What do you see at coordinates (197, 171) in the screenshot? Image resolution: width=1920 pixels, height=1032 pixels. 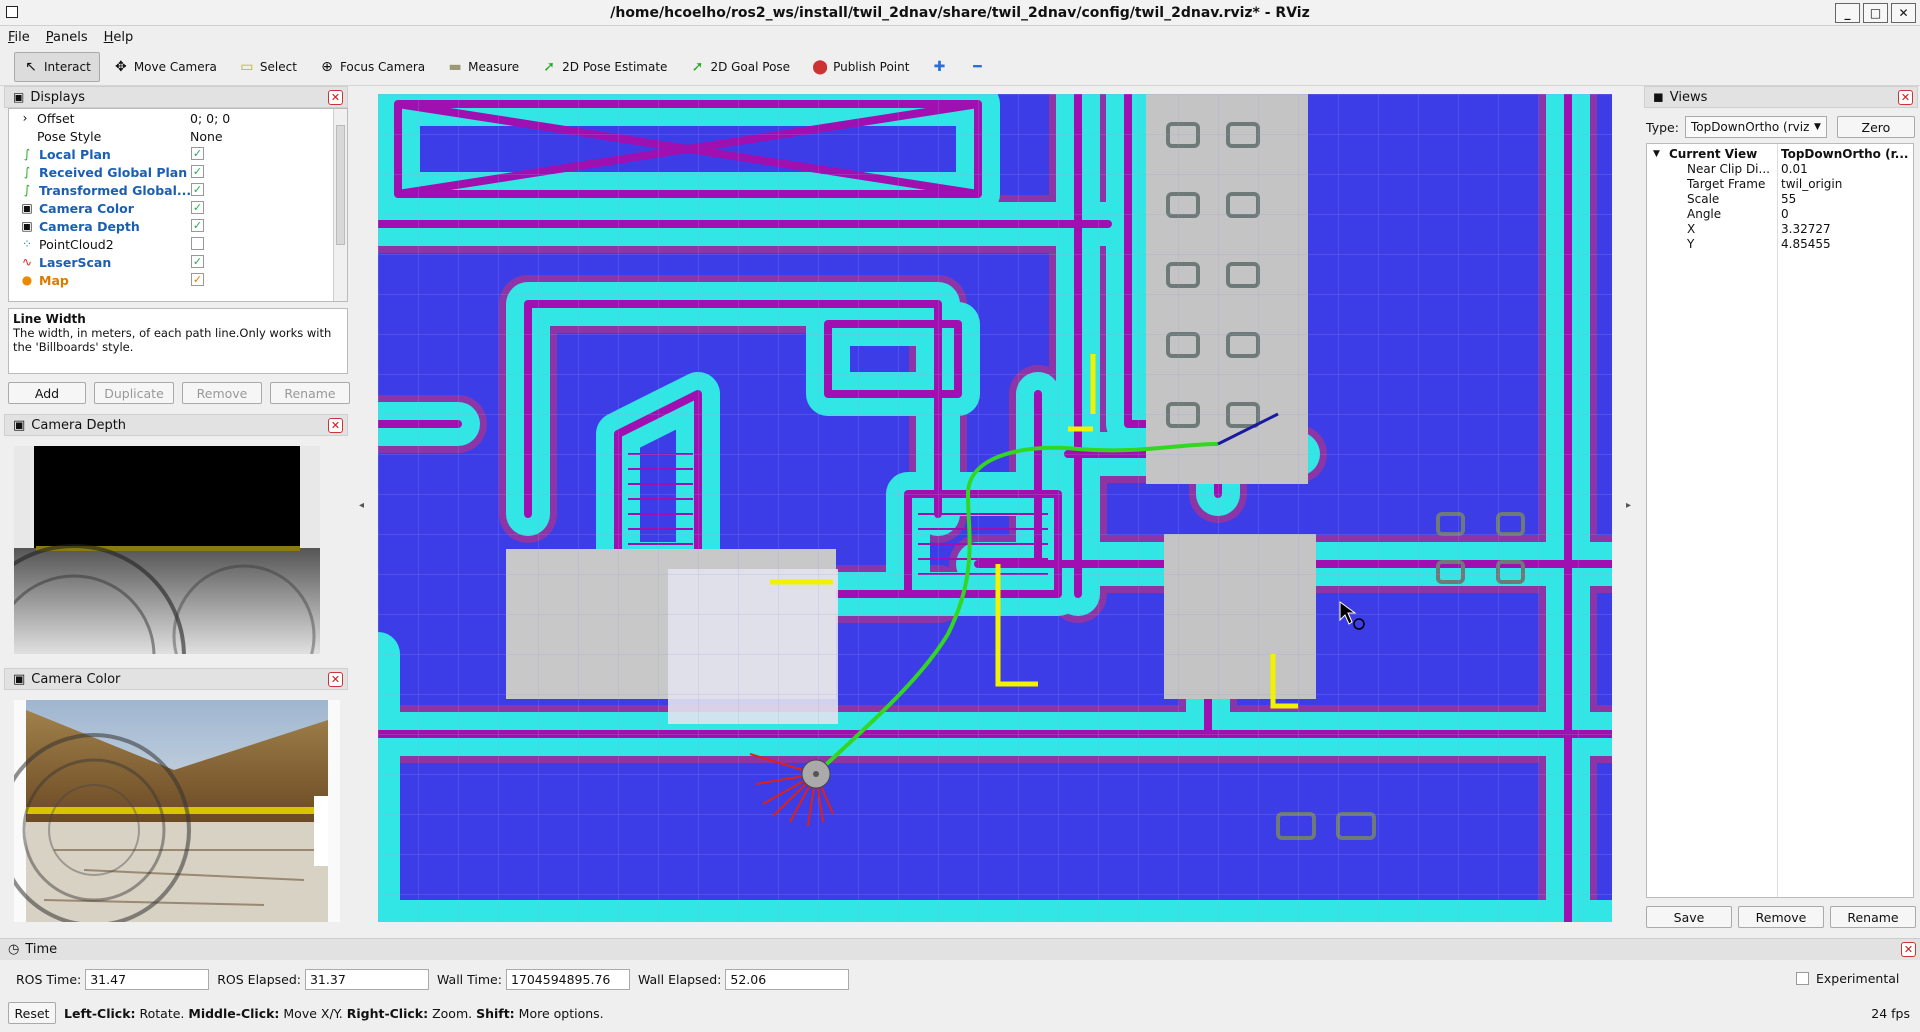 I see `received-global-plan-checkbox: ✓` at bounding box center [197, 171].